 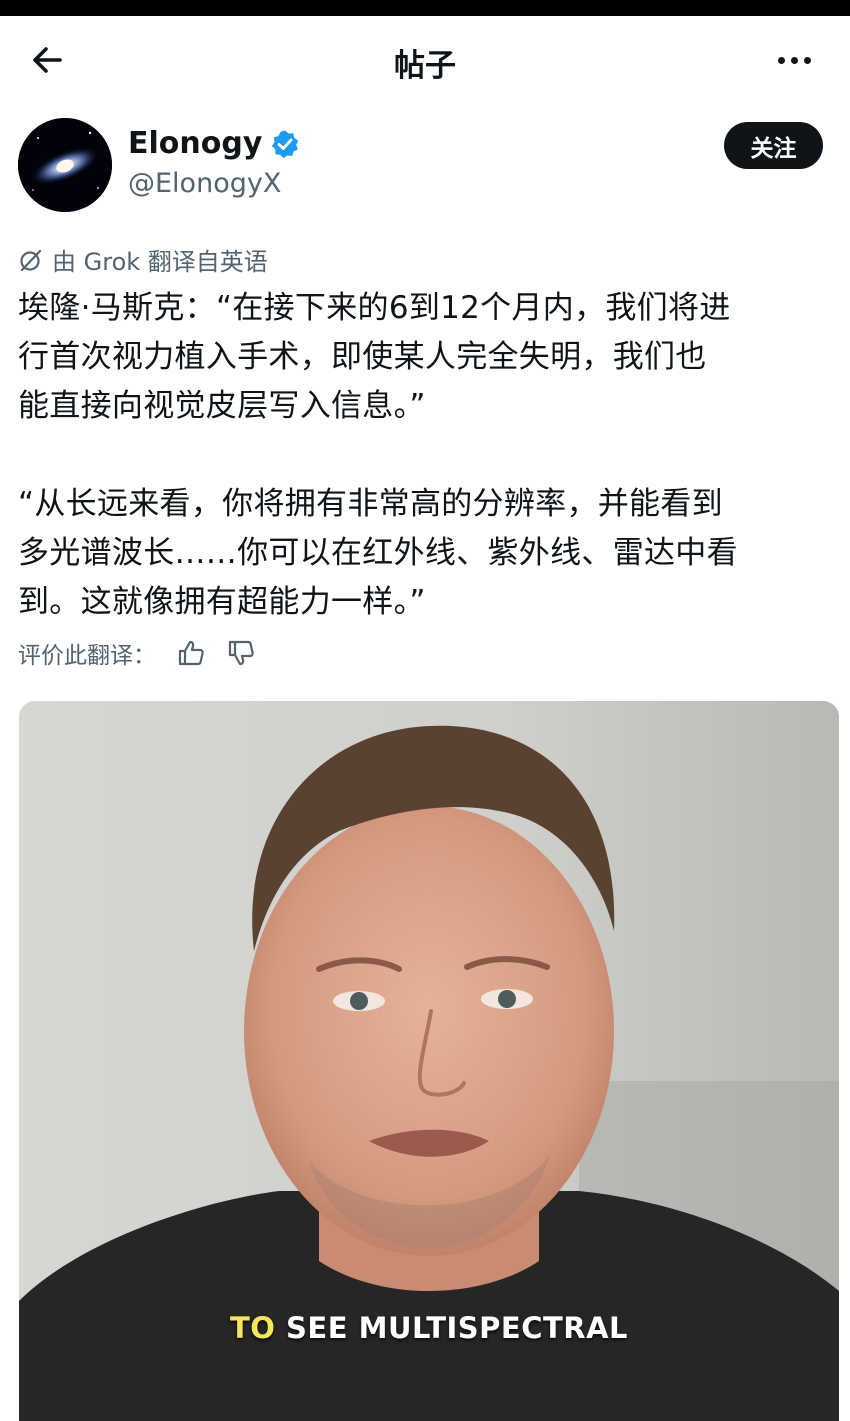 I want to click on author-handle: @ElonogyX, so click(x=205, y=183).